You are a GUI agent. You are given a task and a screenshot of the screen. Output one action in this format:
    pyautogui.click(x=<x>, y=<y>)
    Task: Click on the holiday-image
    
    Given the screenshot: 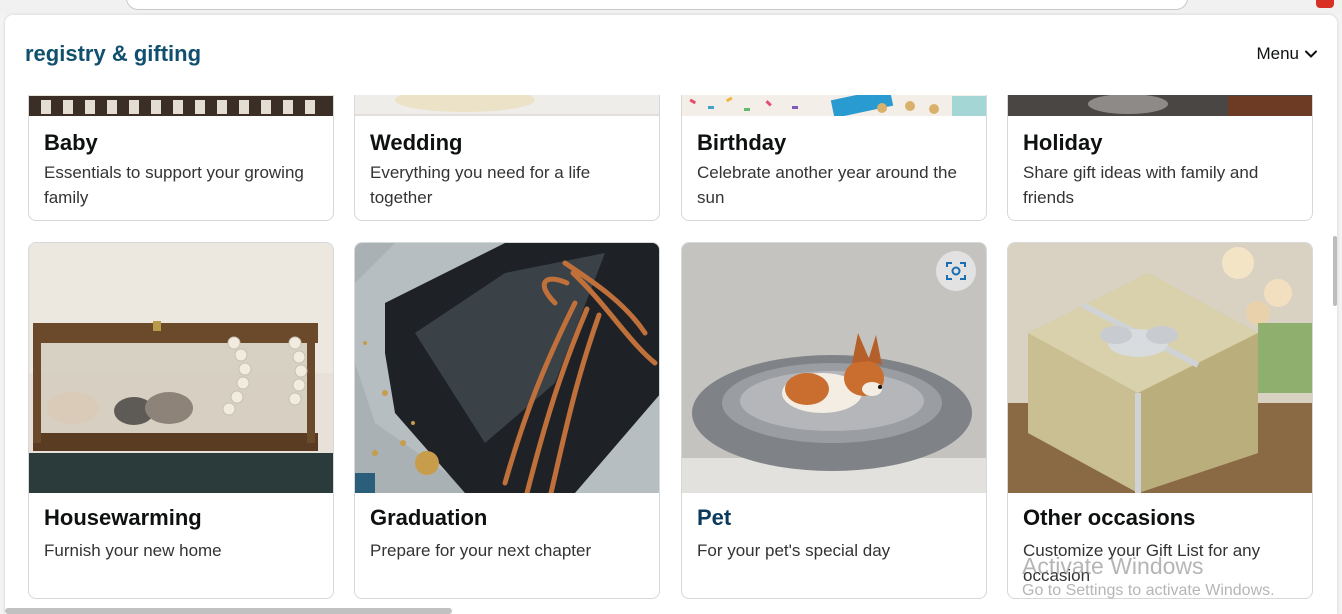 What is the action you would take?
    pyautogui.click(x=1160, y=105)
    